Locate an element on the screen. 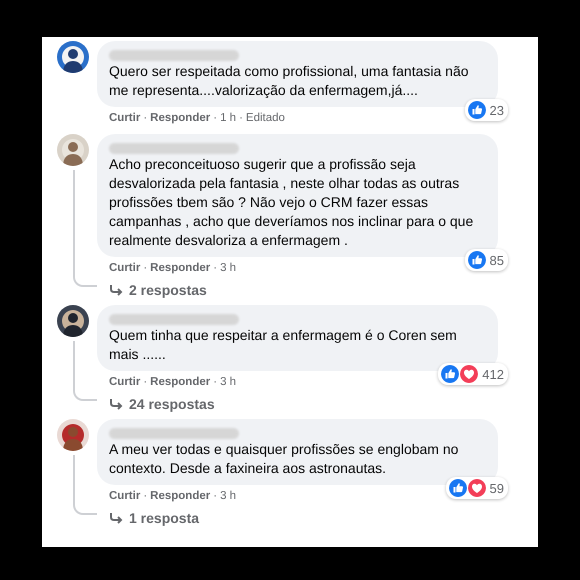  reaction-badge: 59 is located at coordinates (477, 488).